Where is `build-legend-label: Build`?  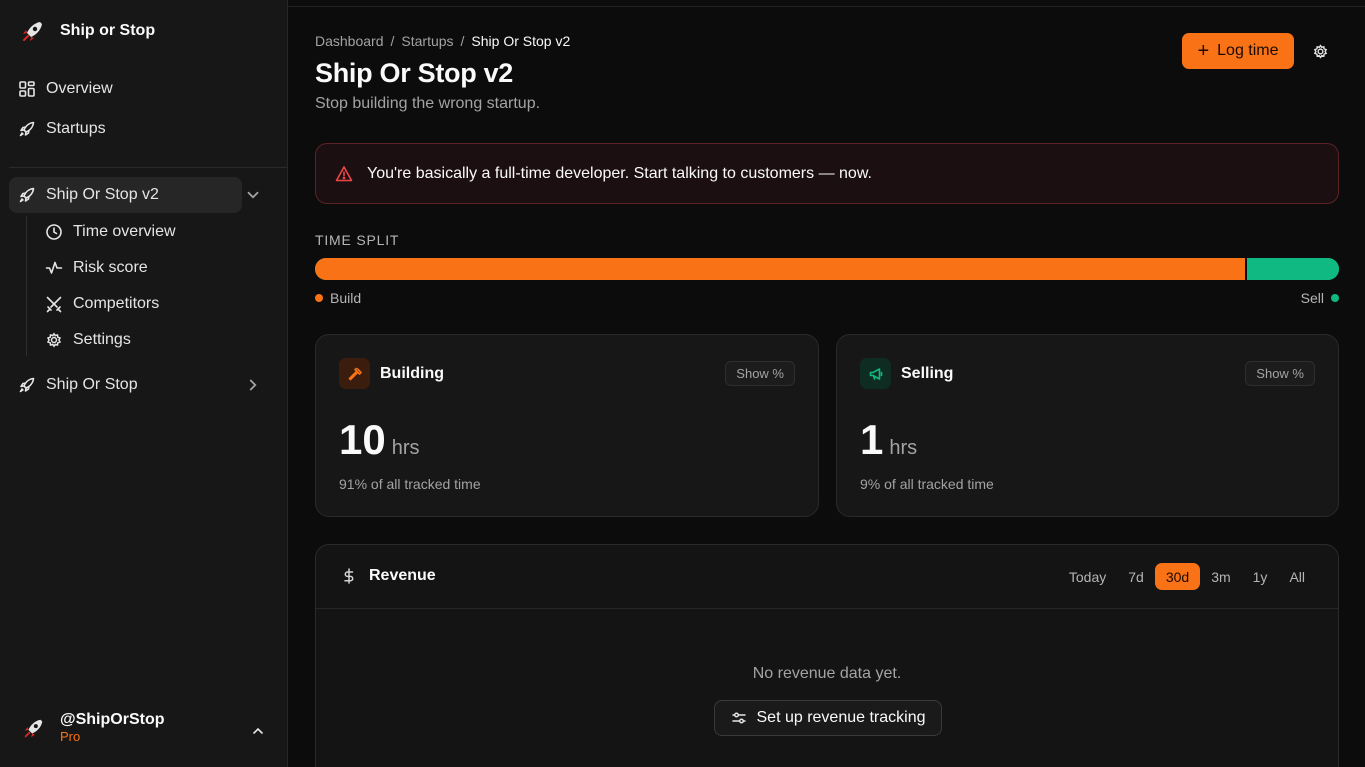 build-legend-label: Build is located at coordinates (346, 298).